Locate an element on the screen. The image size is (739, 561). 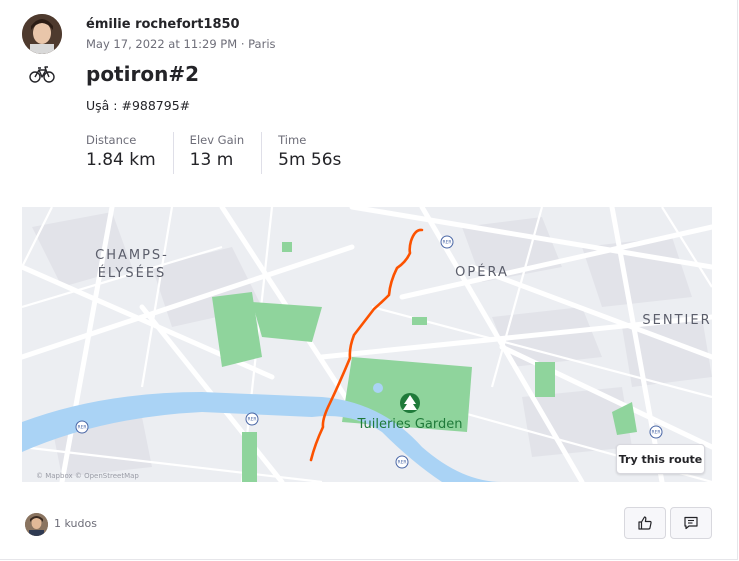
map-attribution: © Mapbox © OpenStreetMap is located at coordinates (87, 476).